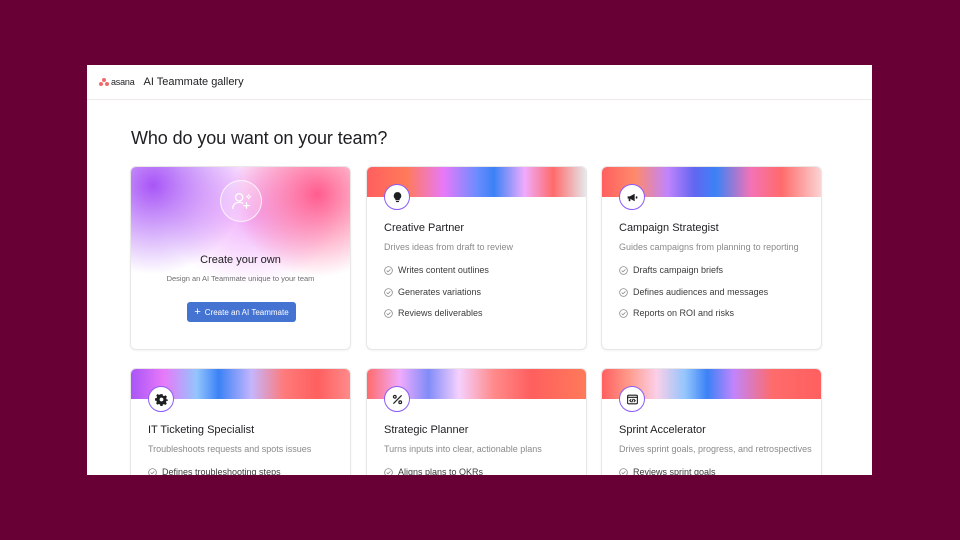 The height and width of the screenshot is (540, 960). I want to click on create-button-label: Create an AI Teammate, so click(246, 312).